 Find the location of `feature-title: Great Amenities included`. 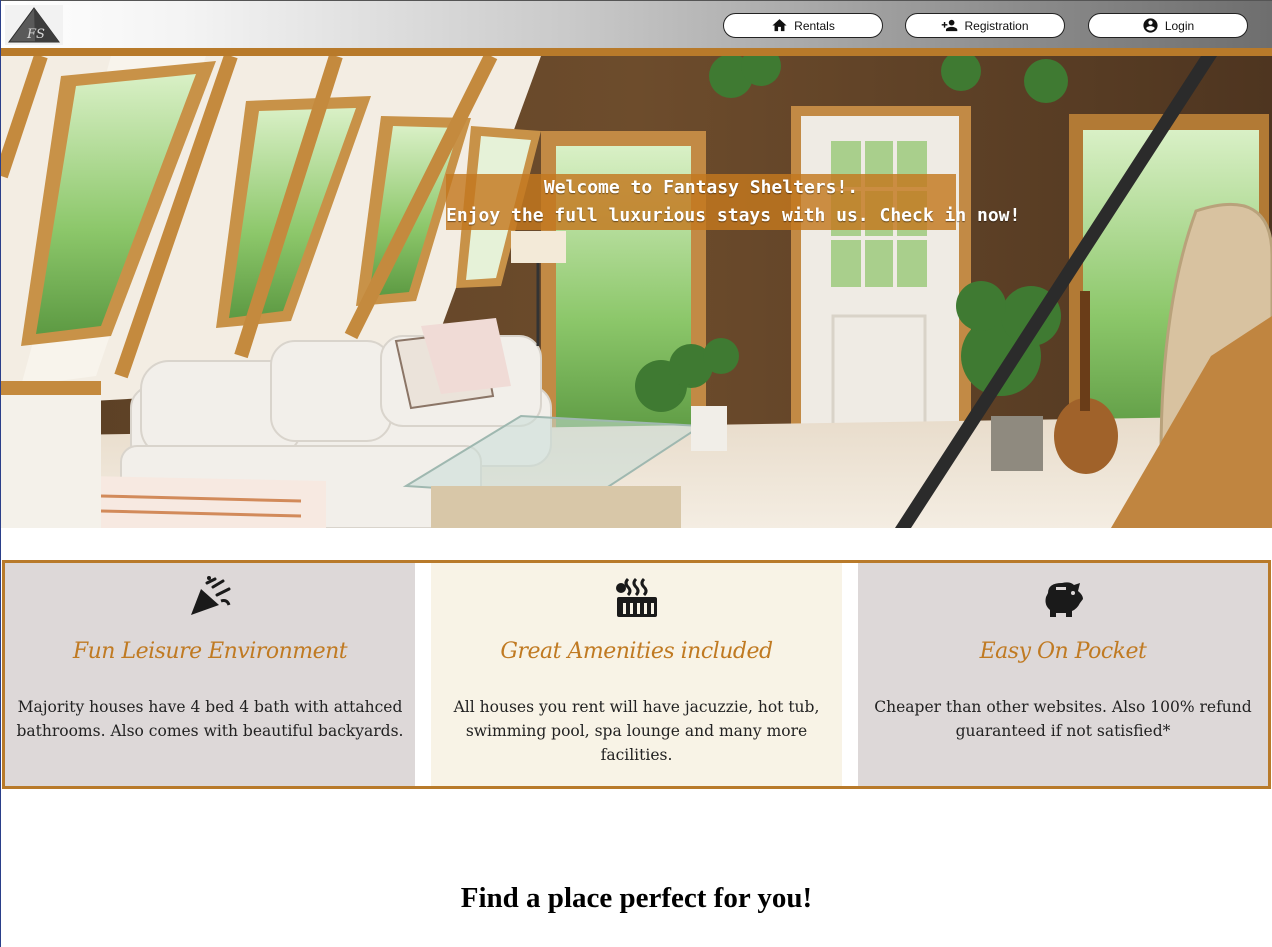

feature-title: Great Amenities included is located at coordinates (636, 651).